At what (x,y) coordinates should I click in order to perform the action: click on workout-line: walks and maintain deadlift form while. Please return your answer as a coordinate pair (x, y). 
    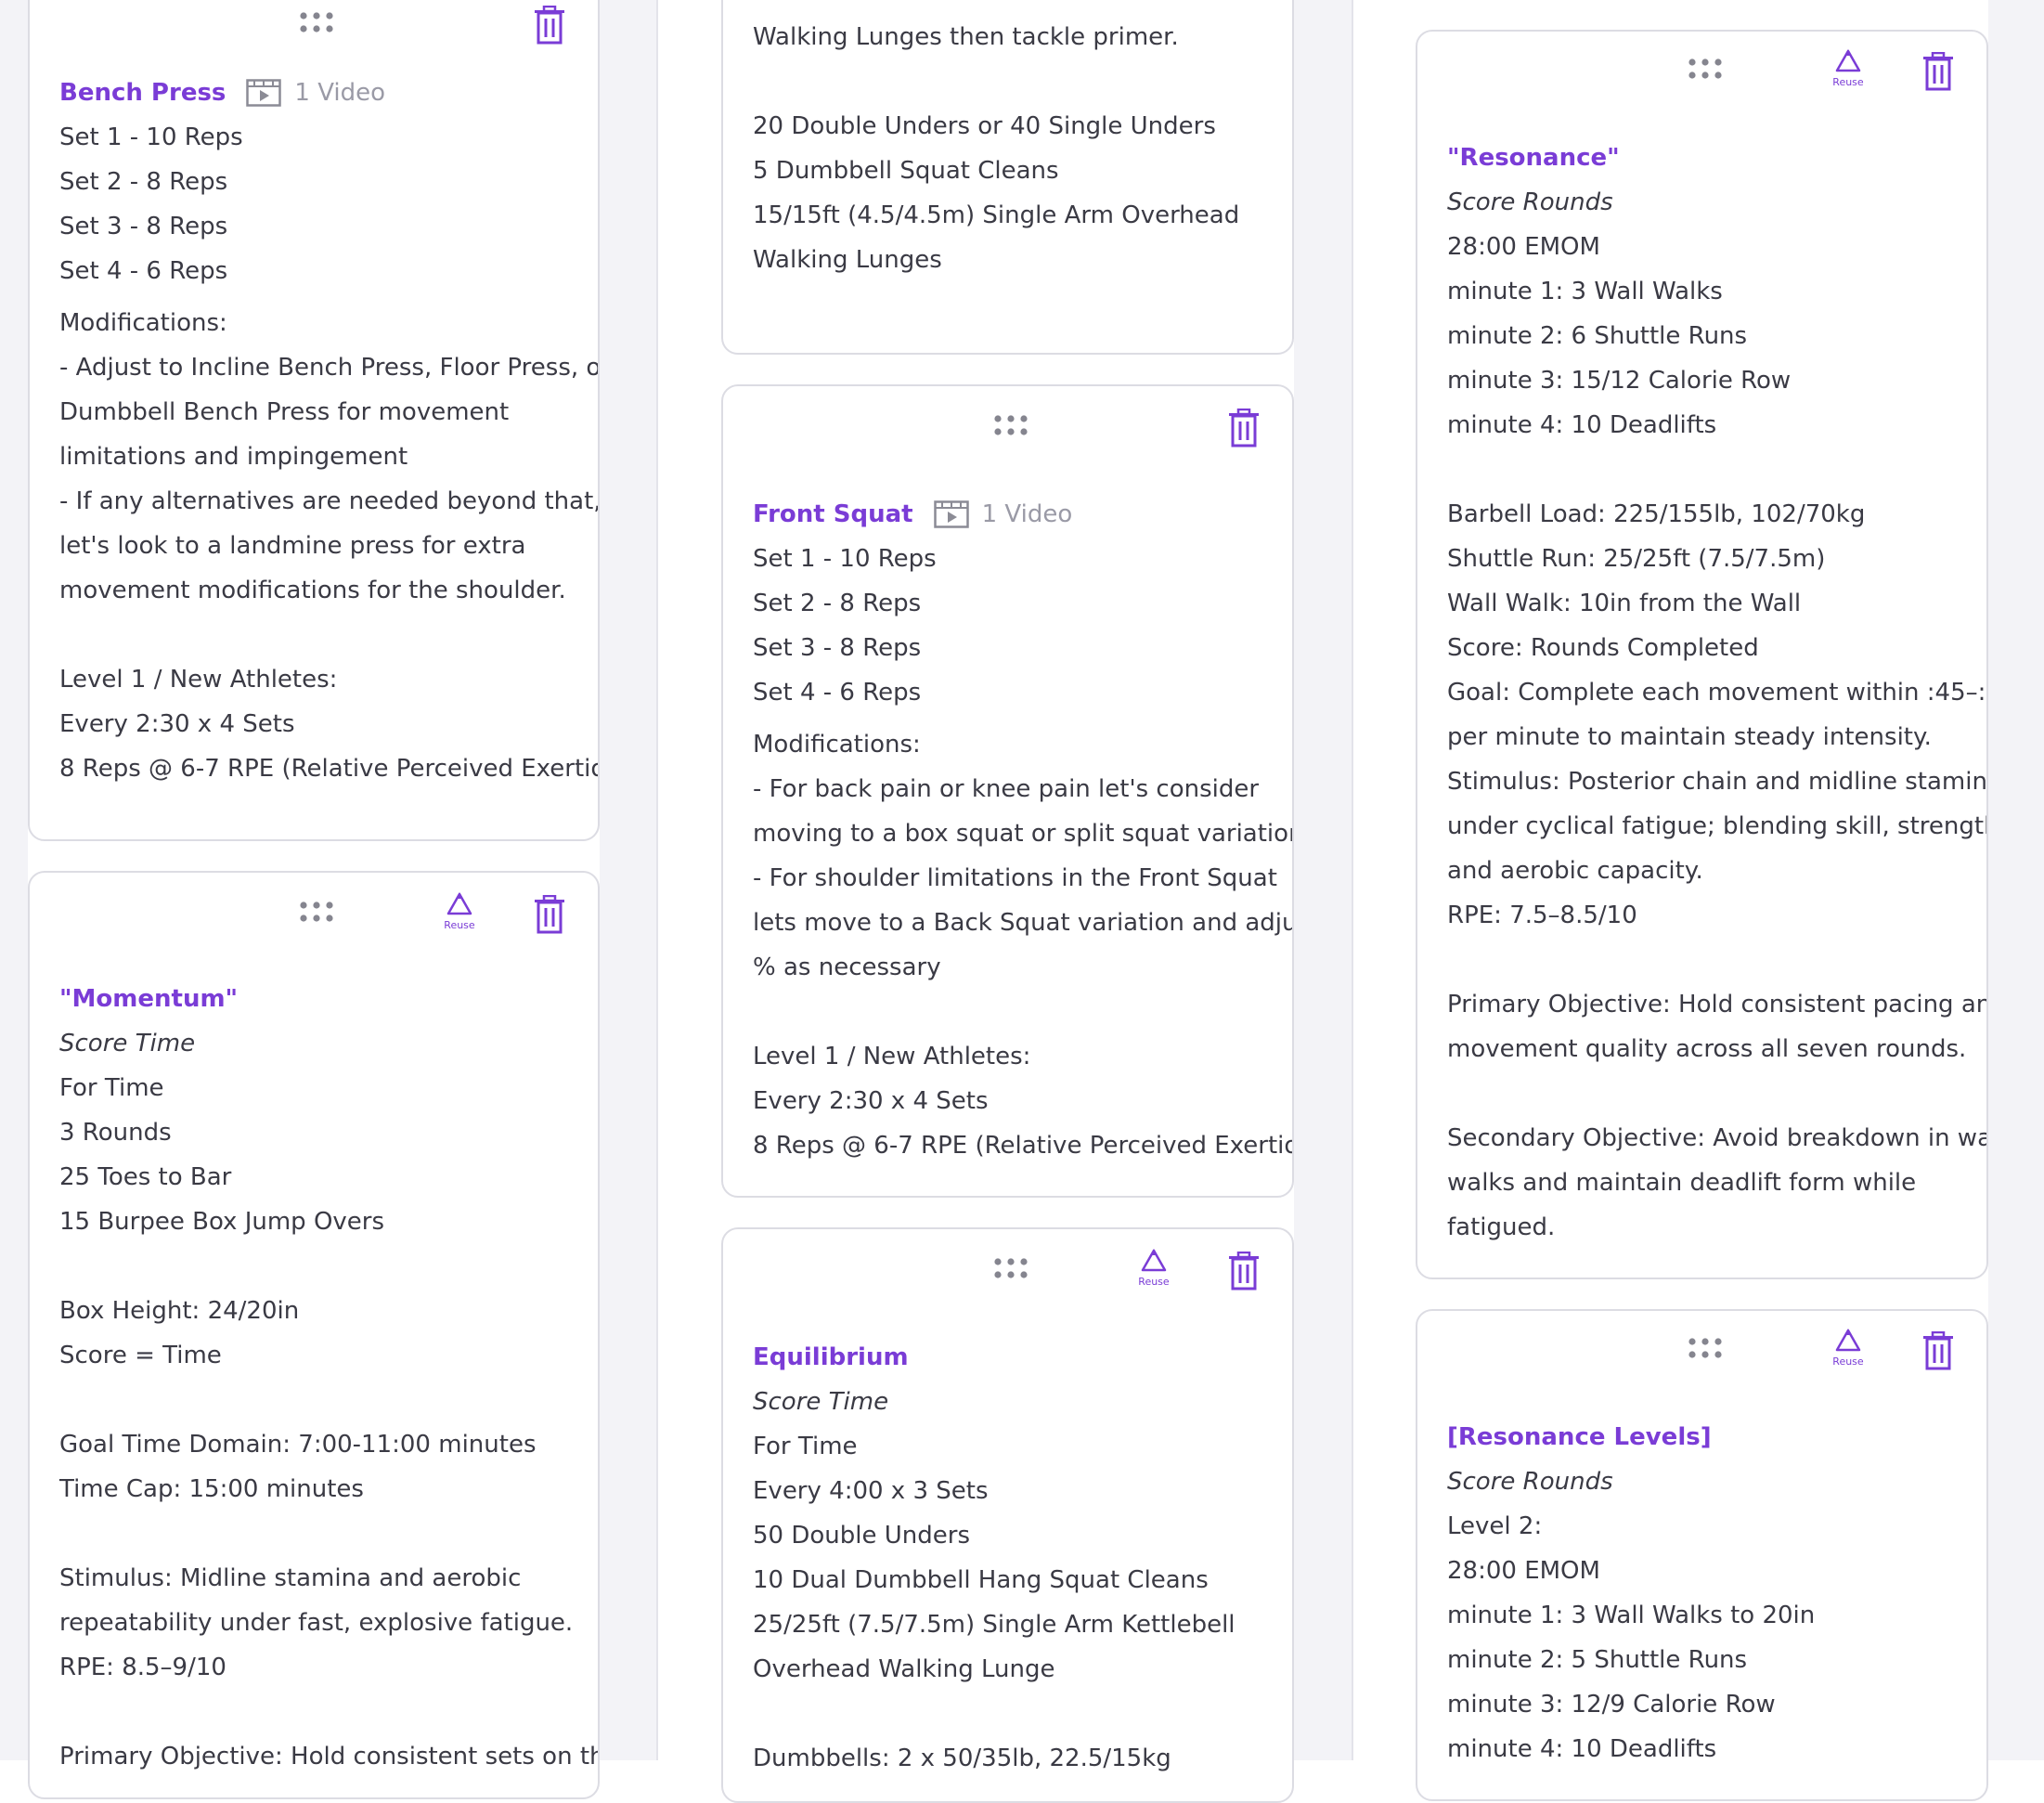
    Looking at the image, I should click on (1682, 1183).